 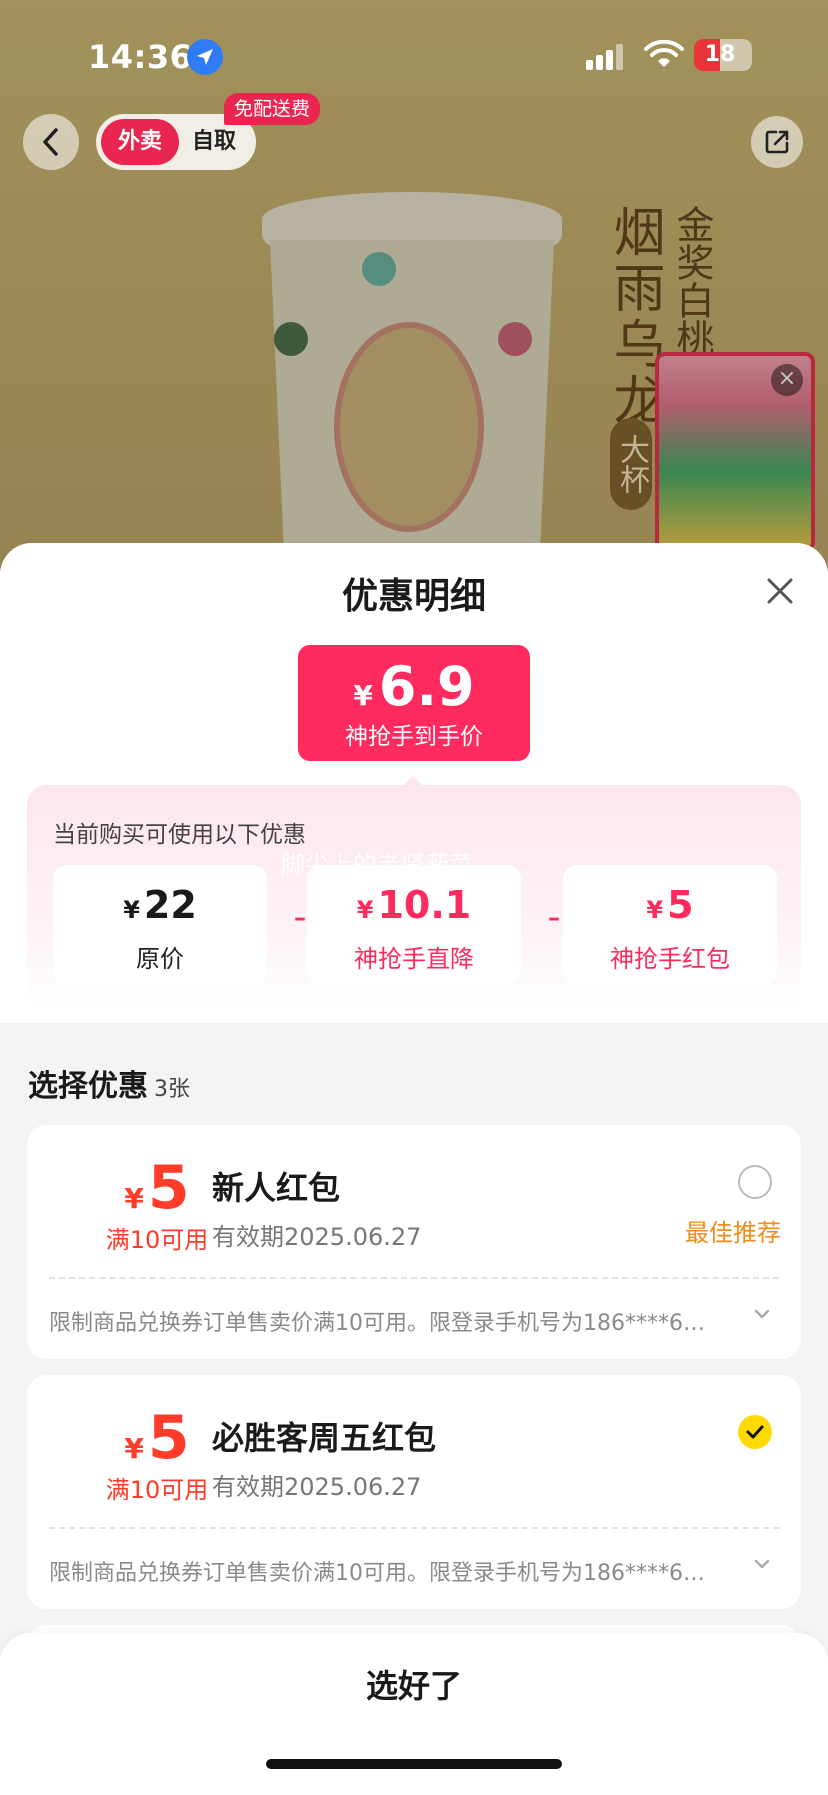 What do you see at coordinates (172, 1089) in the screenshot?
I see `coupon-count: 3张` at bounding box center [172, 1089].